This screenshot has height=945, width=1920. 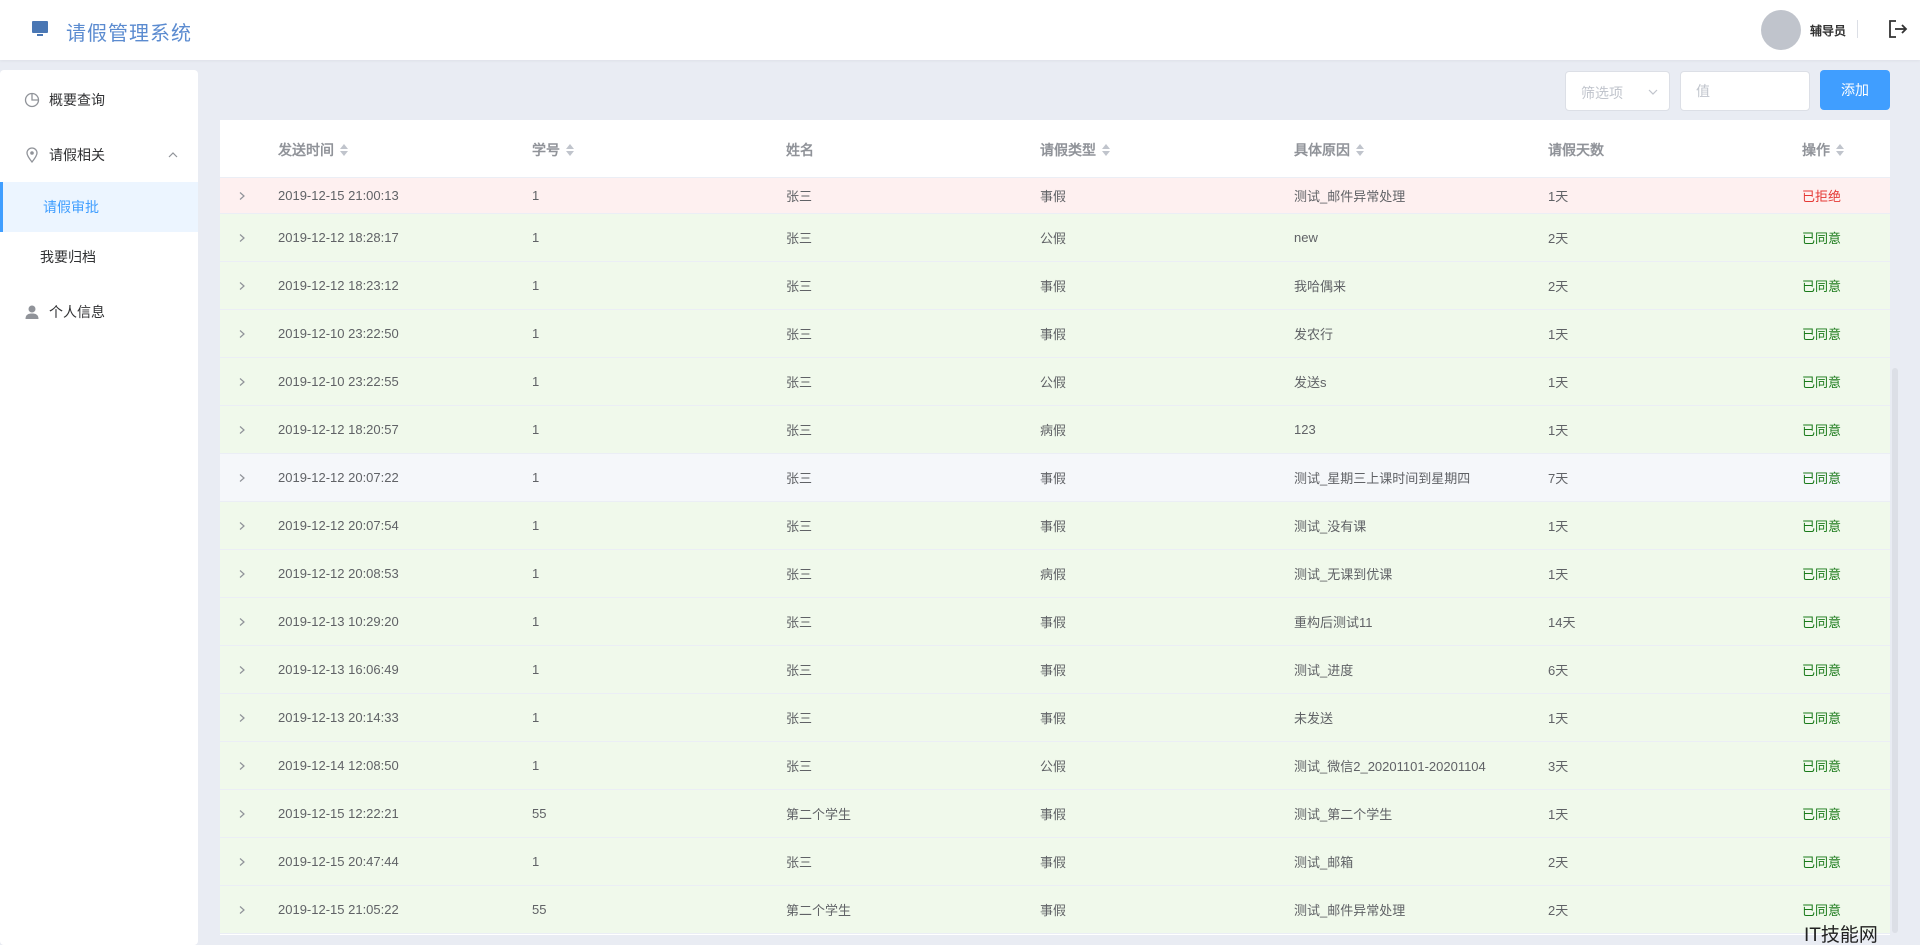 What do you see at coordinates (338, 765) in the screenshot?
I see `cell-time: 2019-12-14 12:08:50` at bounding box center [338, 765].